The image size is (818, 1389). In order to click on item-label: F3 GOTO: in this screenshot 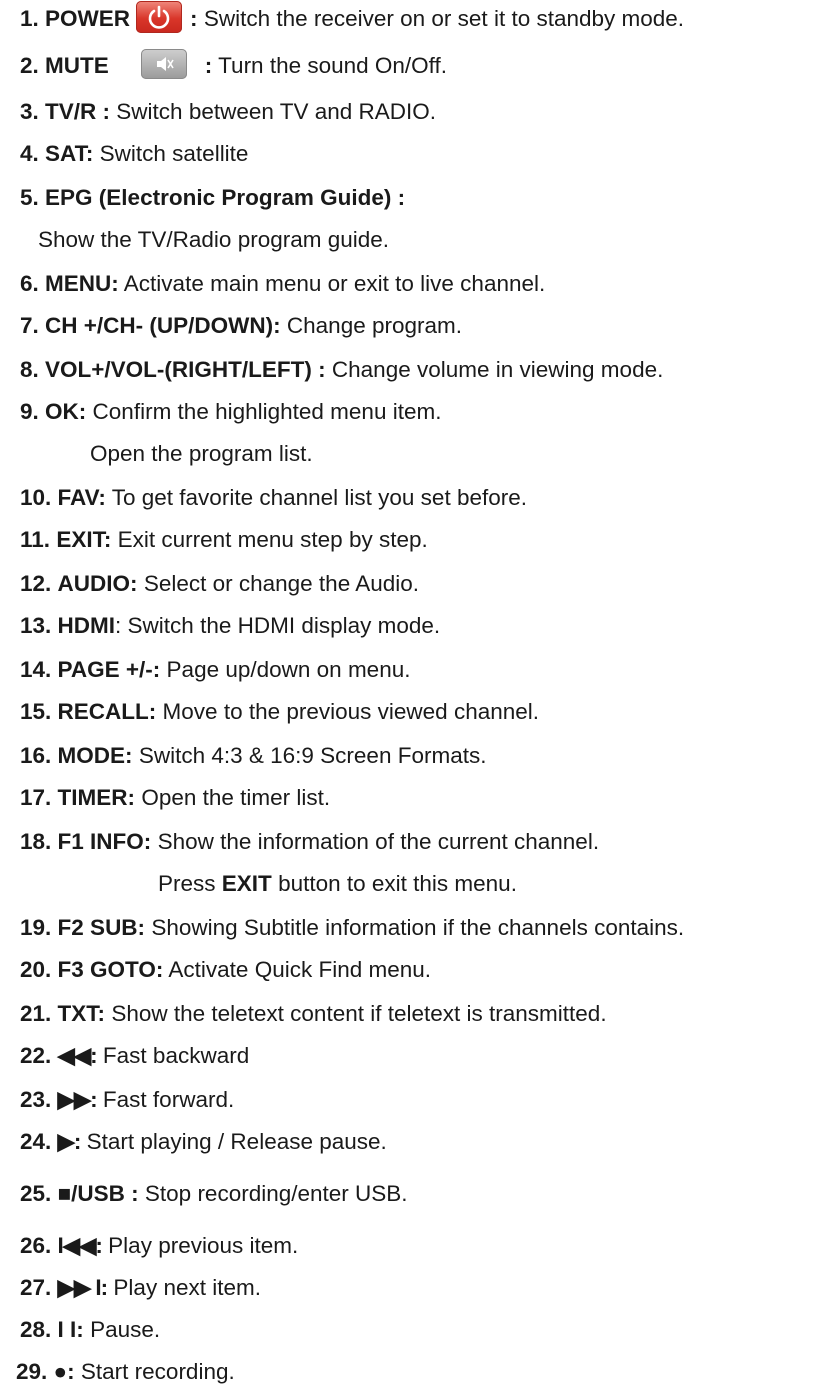, I will do `click(110, 969)`.